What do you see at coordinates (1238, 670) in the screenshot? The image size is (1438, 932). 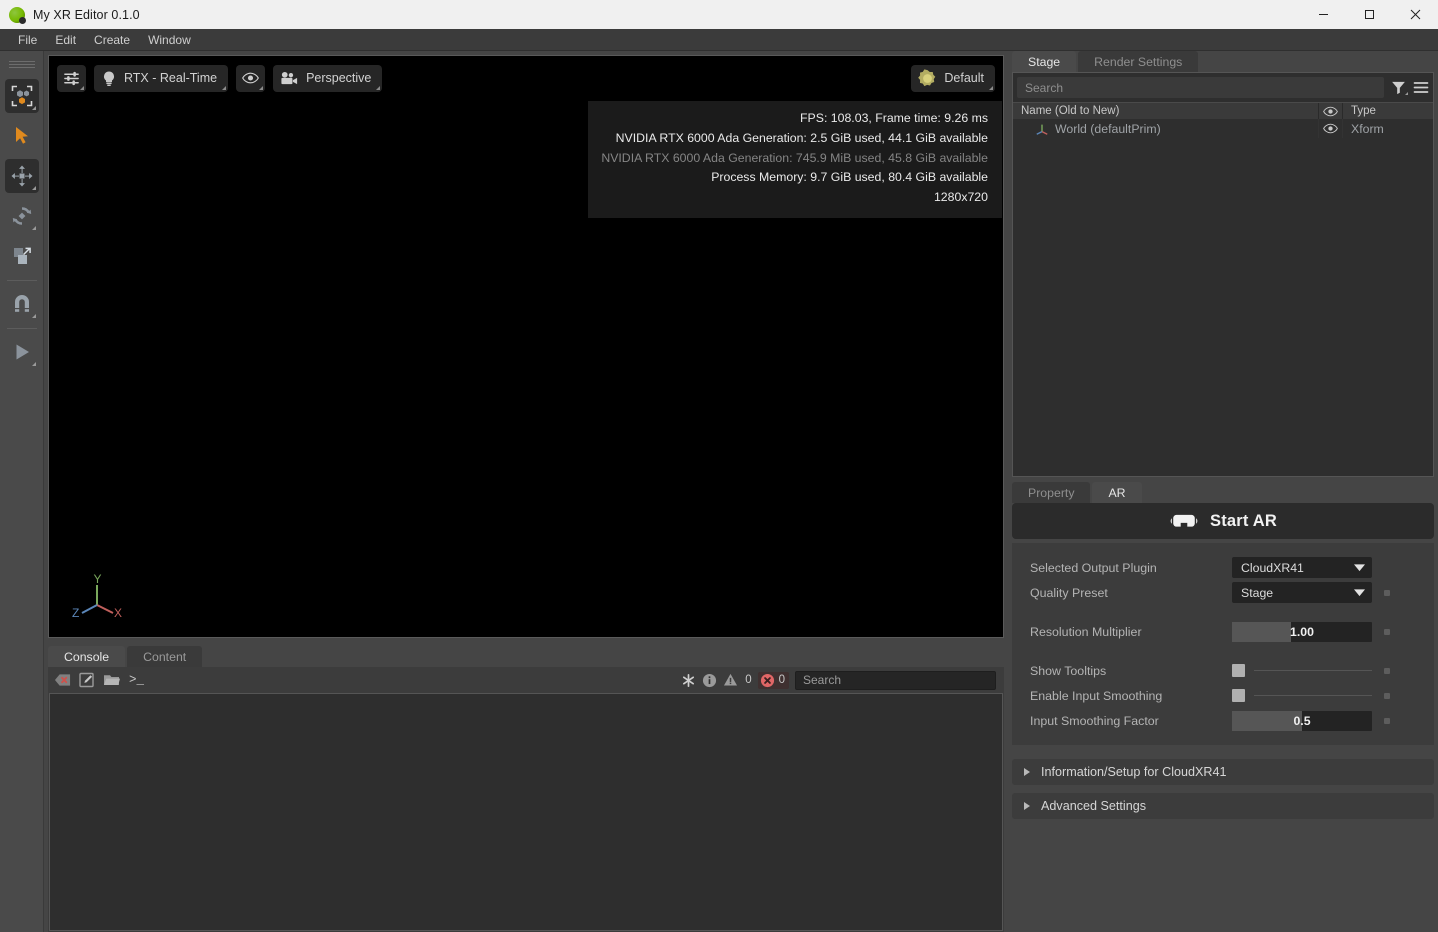 I see `show-tooltips-checkbox` at bounding box center [1238, 670].